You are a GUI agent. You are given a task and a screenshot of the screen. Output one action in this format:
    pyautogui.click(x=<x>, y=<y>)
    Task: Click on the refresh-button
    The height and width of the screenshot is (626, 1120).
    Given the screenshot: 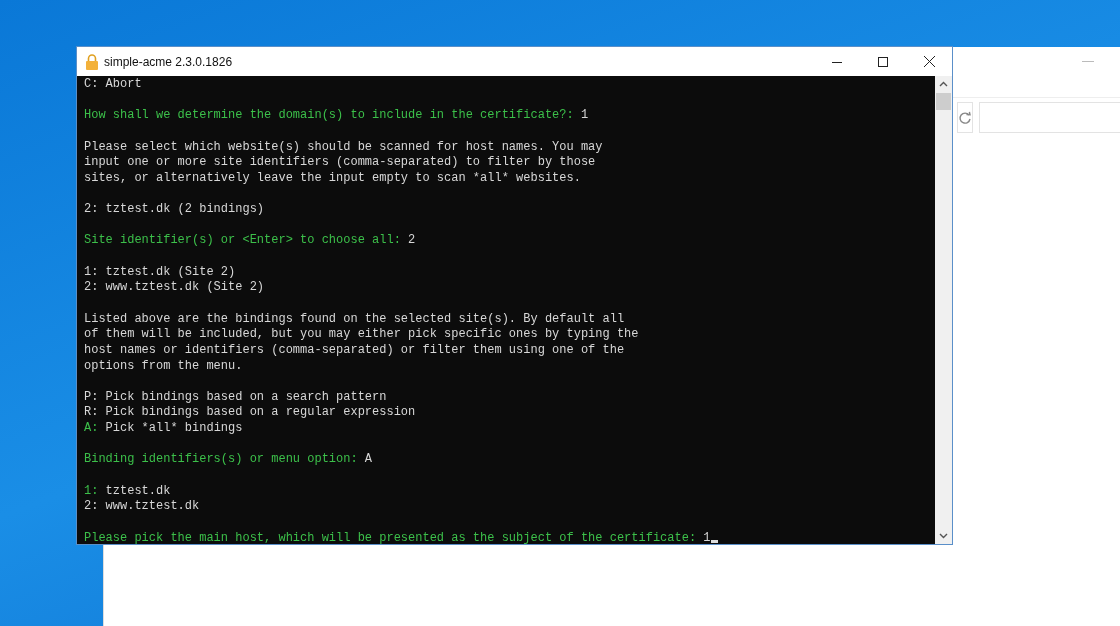 What is the action you would take?
    pyautogui.click(x=965, y=117)
    